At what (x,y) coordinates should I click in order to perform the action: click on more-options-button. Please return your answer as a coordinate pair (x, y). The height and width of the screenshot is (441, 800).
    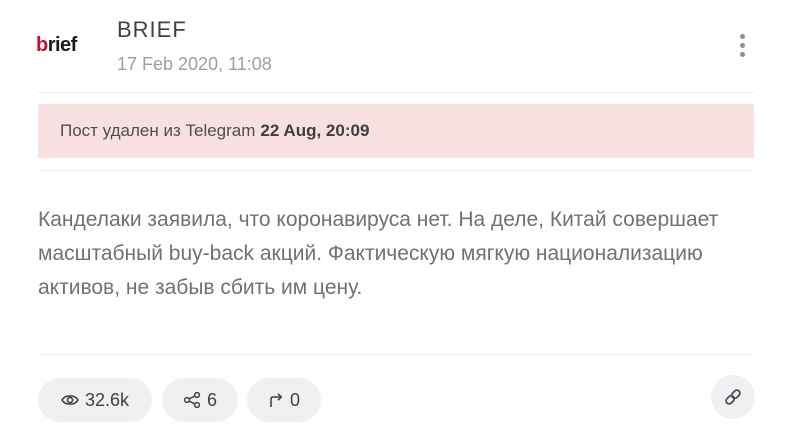
    Looking at the image, I should click on (742, 45).